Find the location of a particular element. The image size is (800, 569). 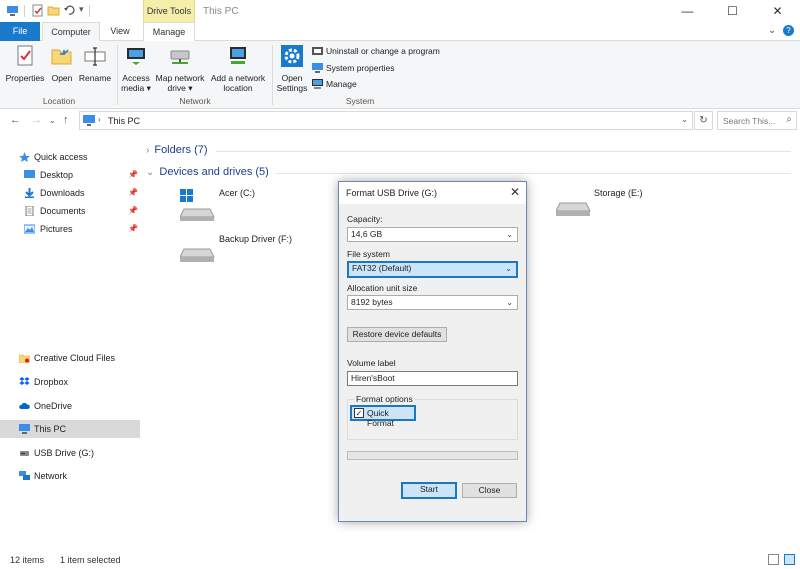

dialog-title: Format USB Drive (G:) is located at coordinates (392, 193).